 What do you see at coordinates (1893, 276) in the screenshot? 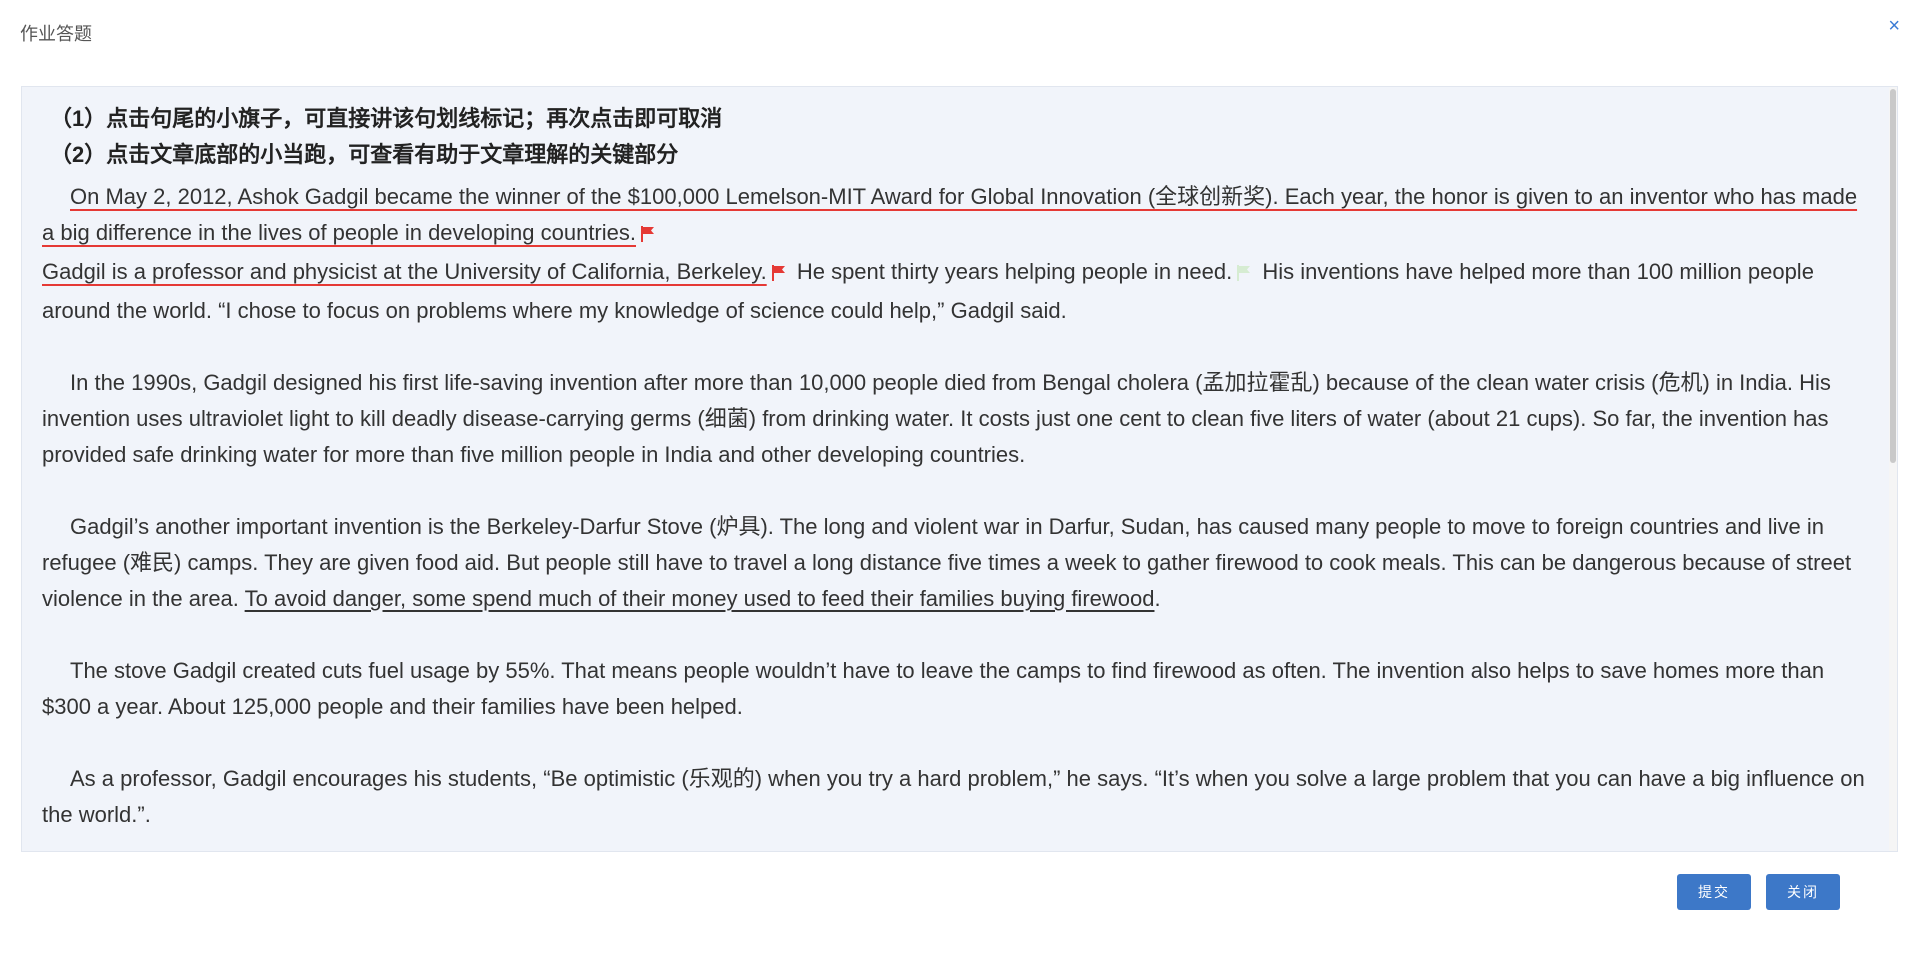
I see `scrollbar-thumb` at bounding box center [1893, 276].